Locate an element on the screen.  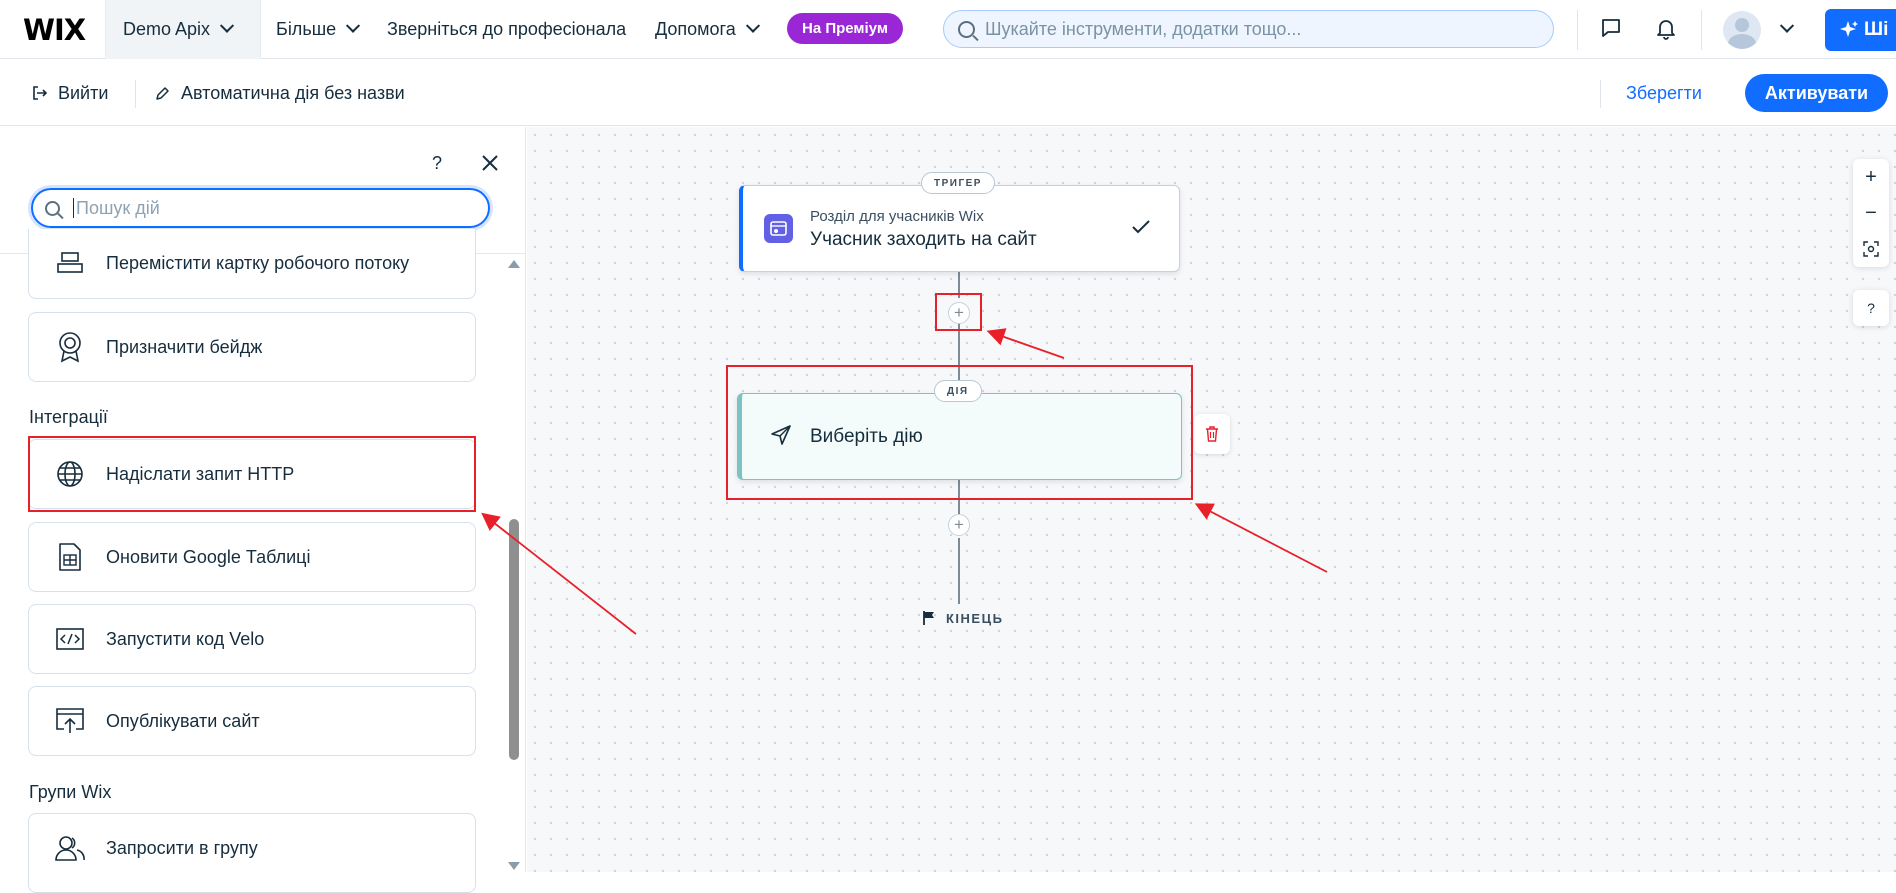
delete-step-button is located at coordinates (1212, 434).